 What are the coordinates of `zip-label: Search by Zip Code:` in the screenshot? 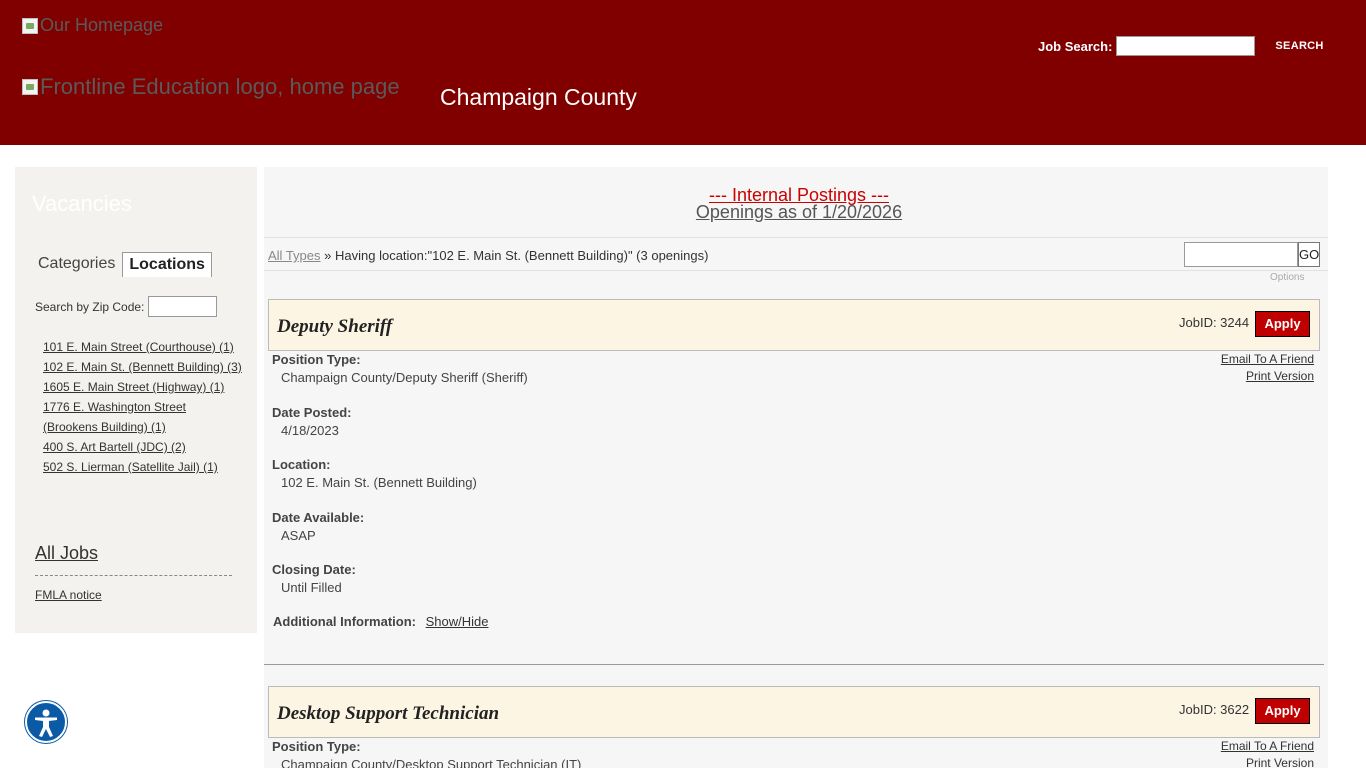 It's located at (90, 306).